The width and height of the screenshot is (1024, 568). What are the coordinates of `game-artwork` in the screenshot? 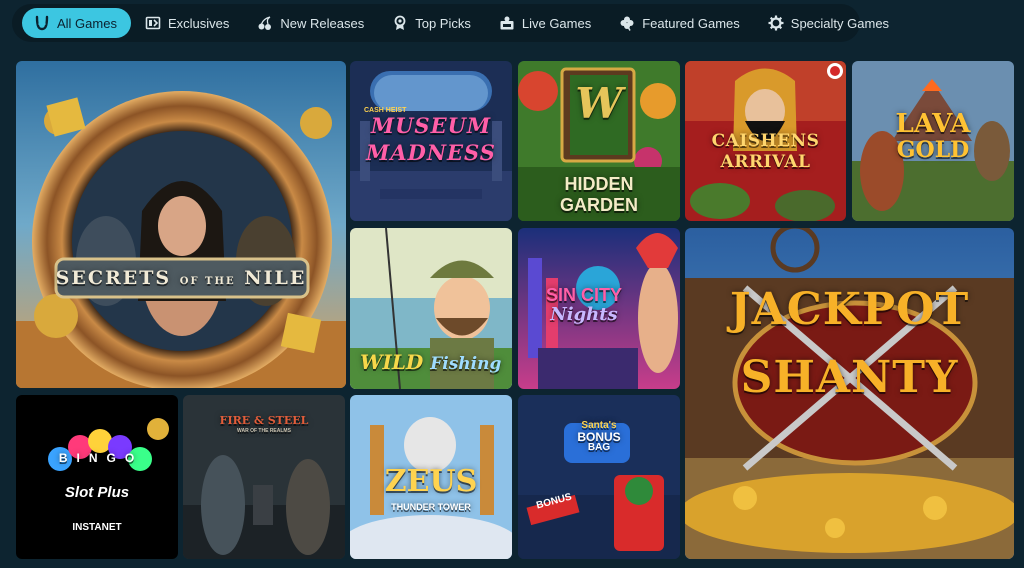 It's located at (97, 477).